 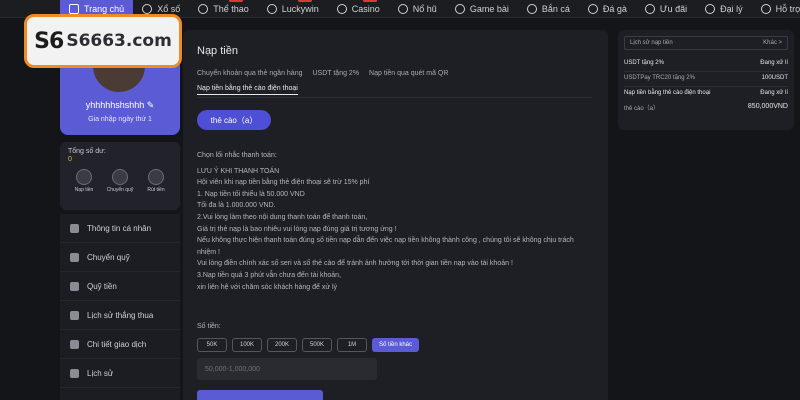 What do you see at coordinates (120, 286) in the screenshot?
I see `sidebar-item-funds: Quỹ tiền` at bounding box center [120, 286].